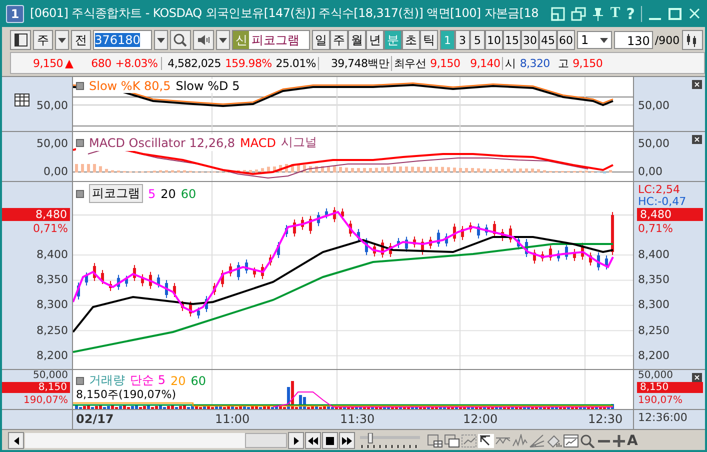 This screenshot has height=452, width=707. Describe the element at coordinates (670, 387) in the screenshot. I see `volume-tag: 8,150` at that location.